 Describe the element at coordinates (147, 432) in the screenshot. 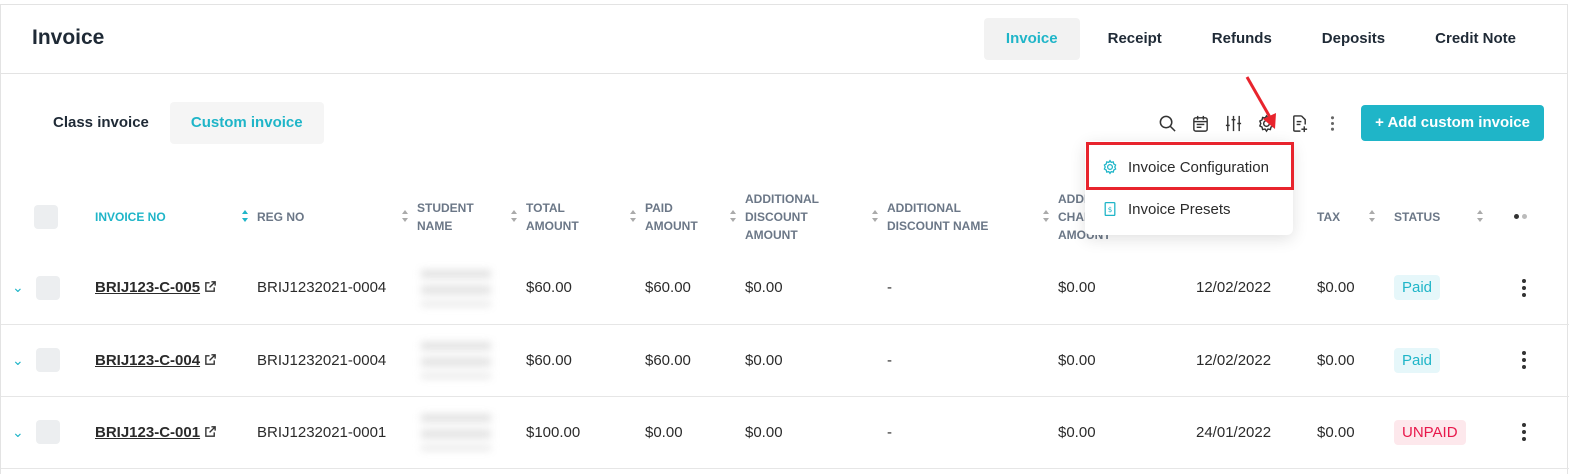

I see `invoice-link: BRIJ123-C-001` at that location.